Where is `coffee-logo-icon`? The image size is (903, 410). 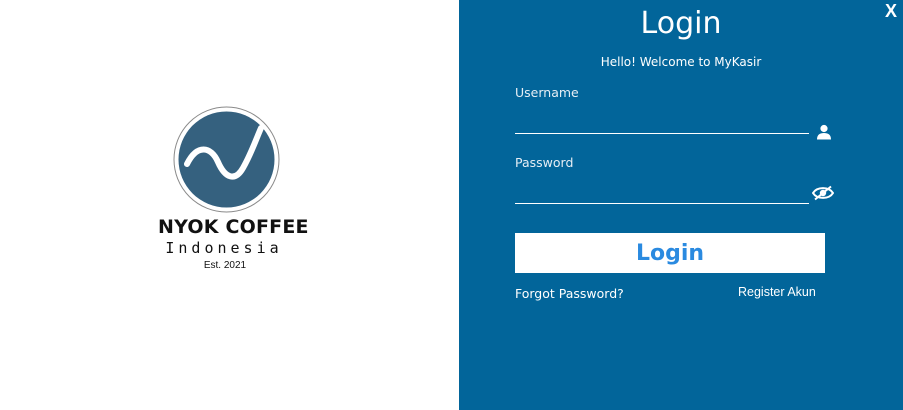 coffee-logo-icon is located at coordinates (226, 159).